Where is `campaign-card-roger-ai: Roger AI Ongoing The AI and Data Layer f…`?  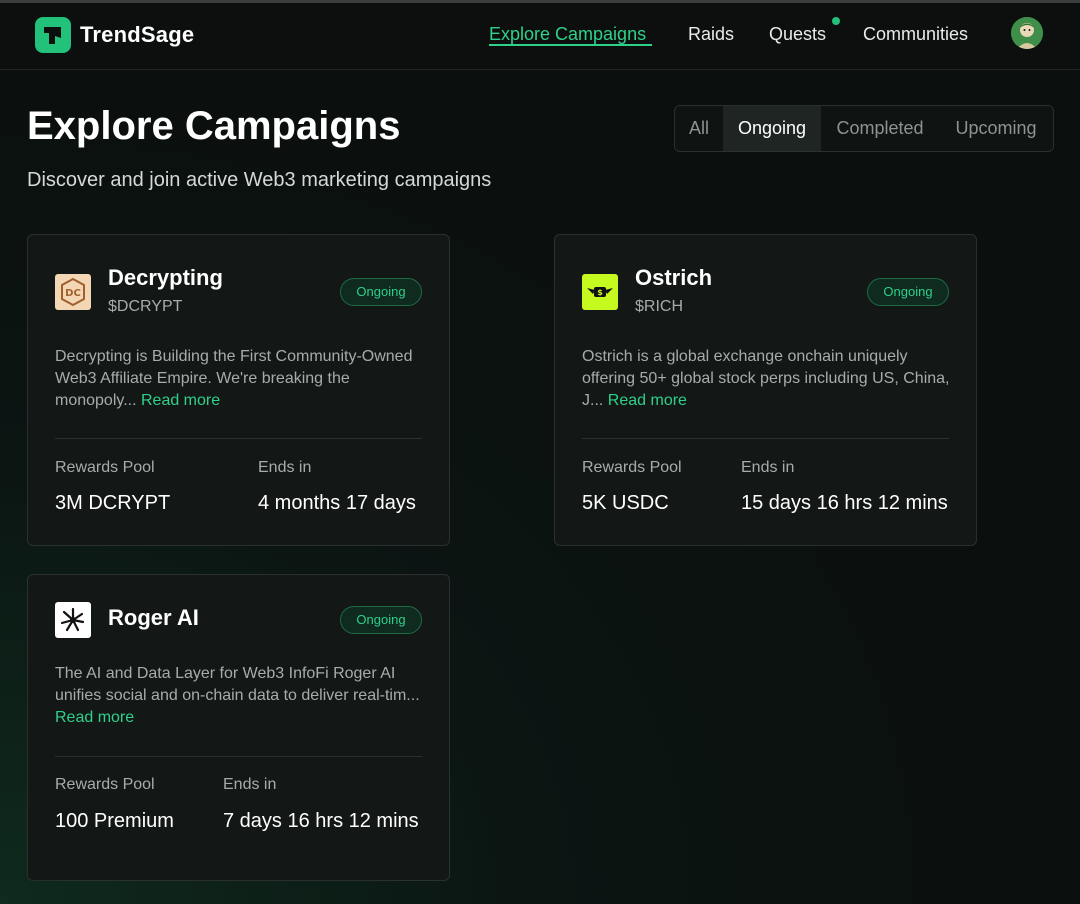 campaign-card-roger-ai: Roger AI Ongoing The AI and Data Layer f… is located at coordinates (238, 727).